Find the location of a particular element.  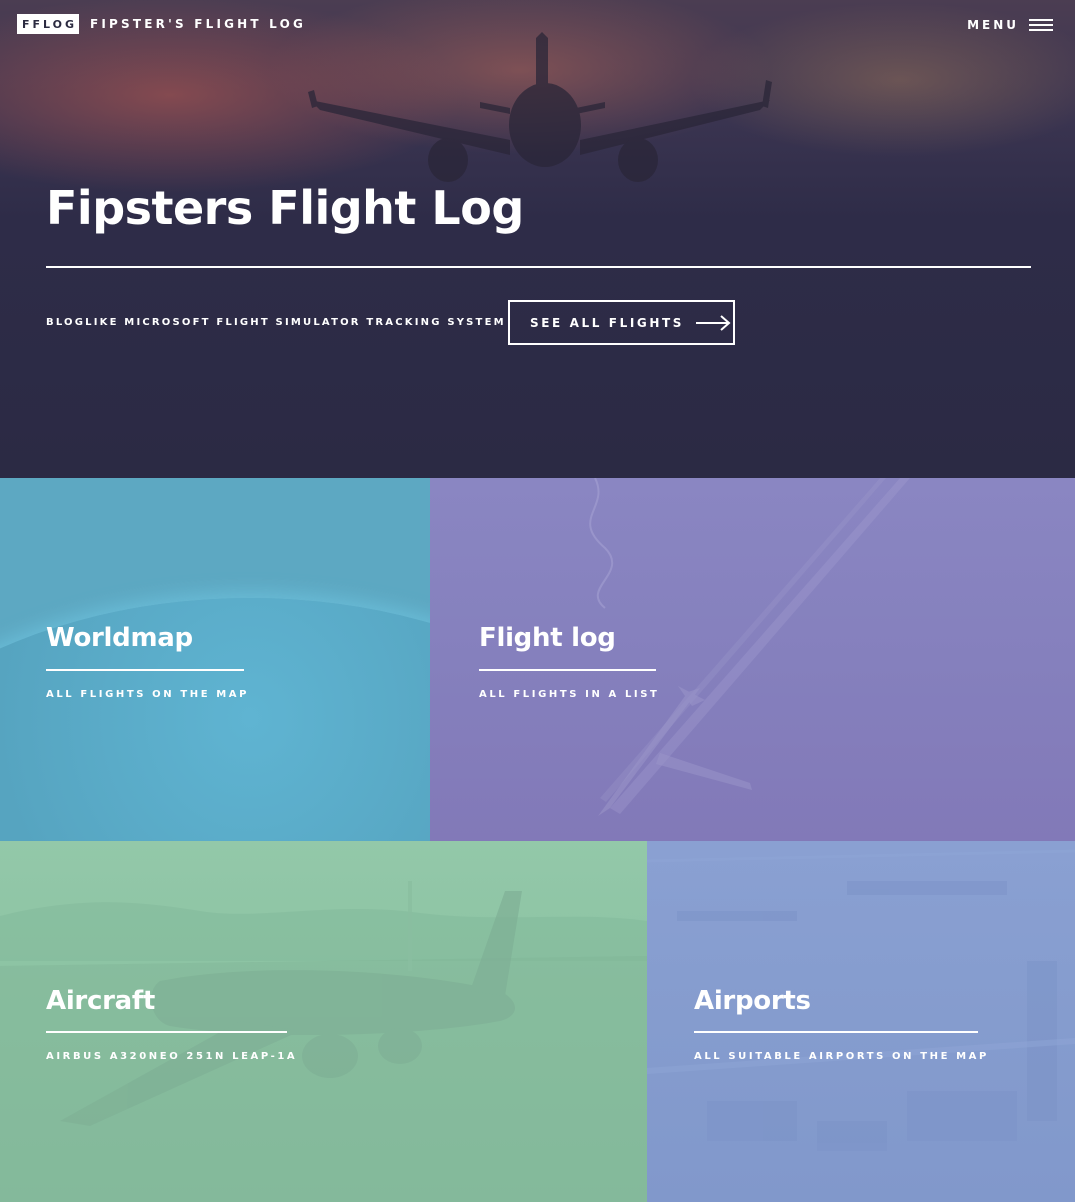

see-all-flights-button: SEE ALL FLIGHTS is located at coordinates (621, 322).